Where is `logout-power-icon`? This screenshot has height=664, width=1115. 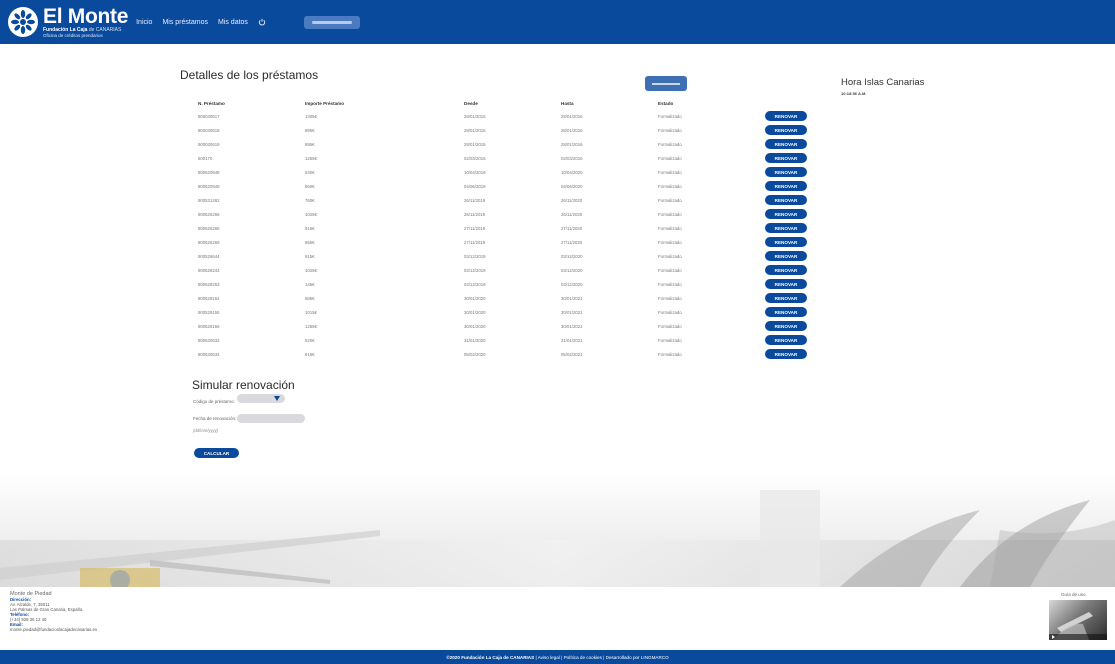 logout-power-icon is located at coordinates (262, 22).